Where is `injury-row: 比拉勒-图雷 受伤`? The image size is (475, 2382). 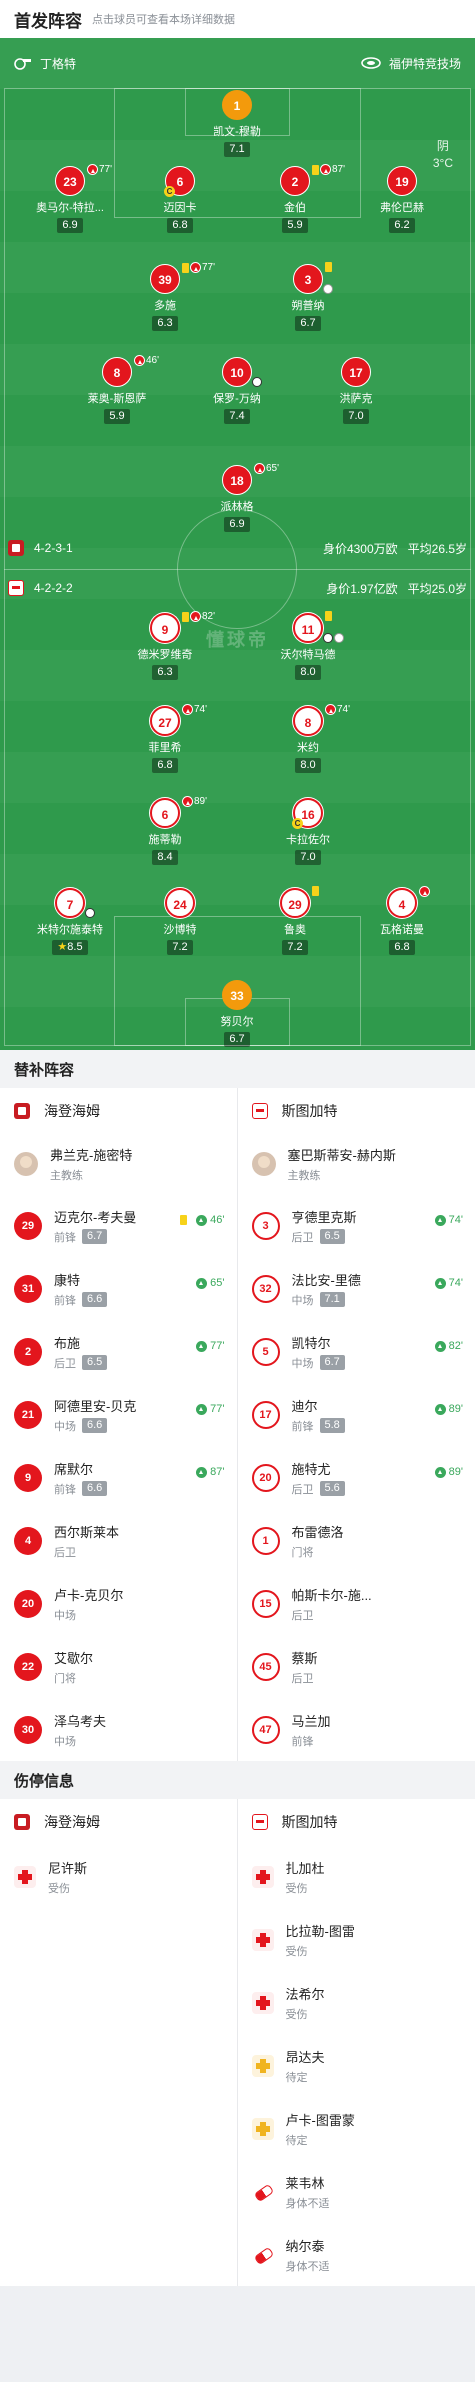
injury-row: 比拉勒-图雷 受伤 is located at coordinates (356, 1939).